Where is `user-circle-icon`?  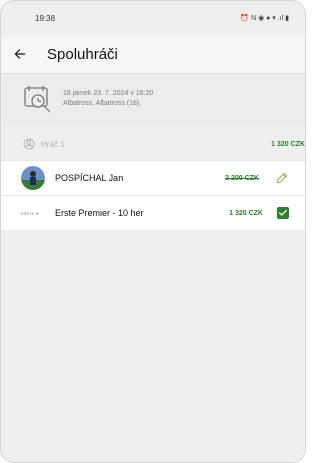 user-circle-icon is located at coordinates (29, 144).